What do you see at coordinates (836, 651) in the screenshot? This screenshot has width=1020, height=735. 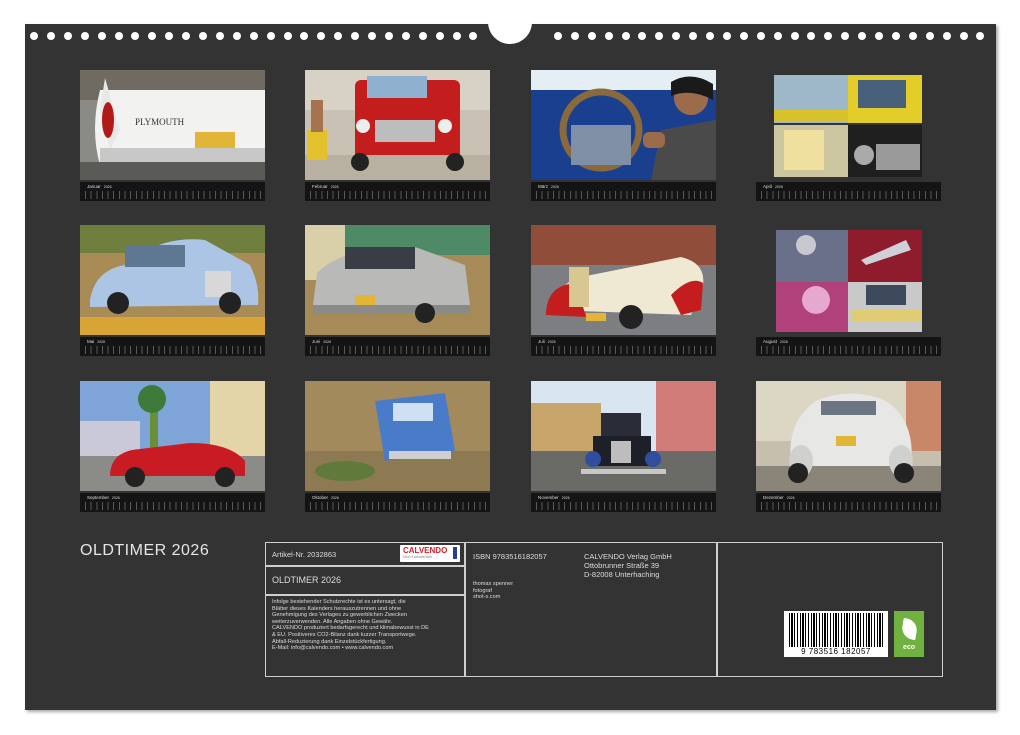 I see `barcode-number: 9 783516 182057` at bounding box center [836, 651].